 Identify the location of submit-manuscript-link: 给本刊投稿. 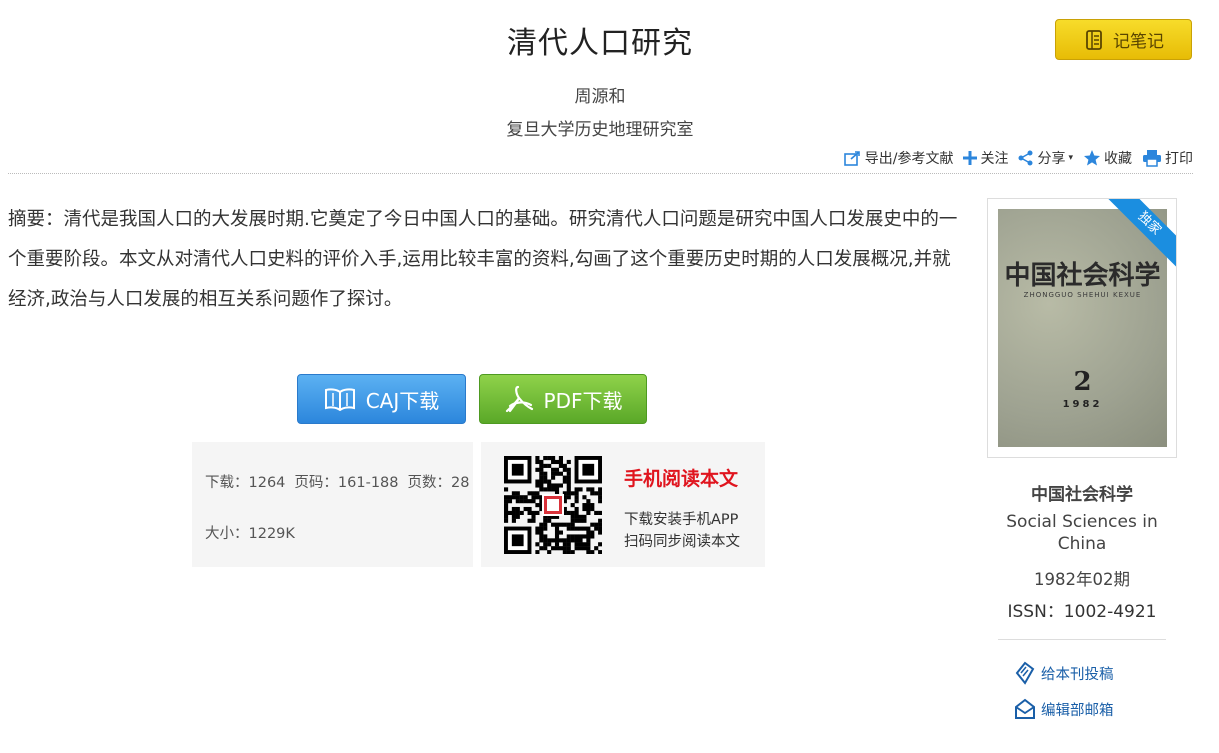
(1064, 673).